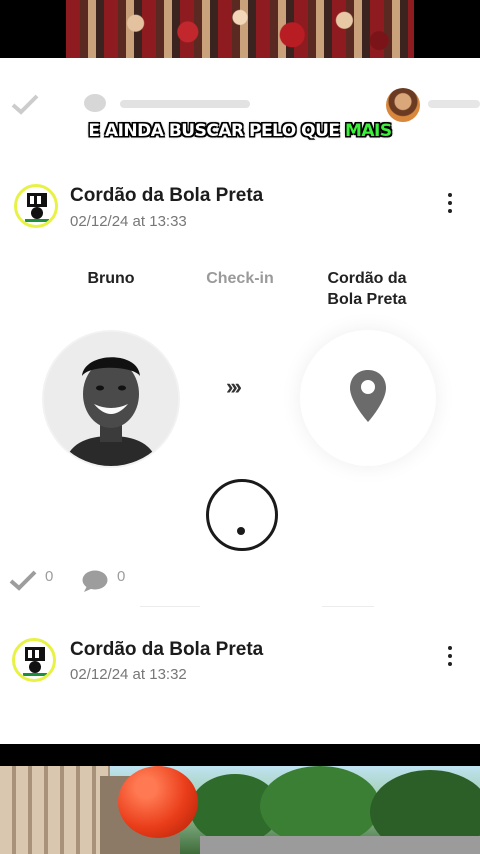 The image size is (480, 854). I want to click on checkin-user-name: Bruno, so click(111, 278).